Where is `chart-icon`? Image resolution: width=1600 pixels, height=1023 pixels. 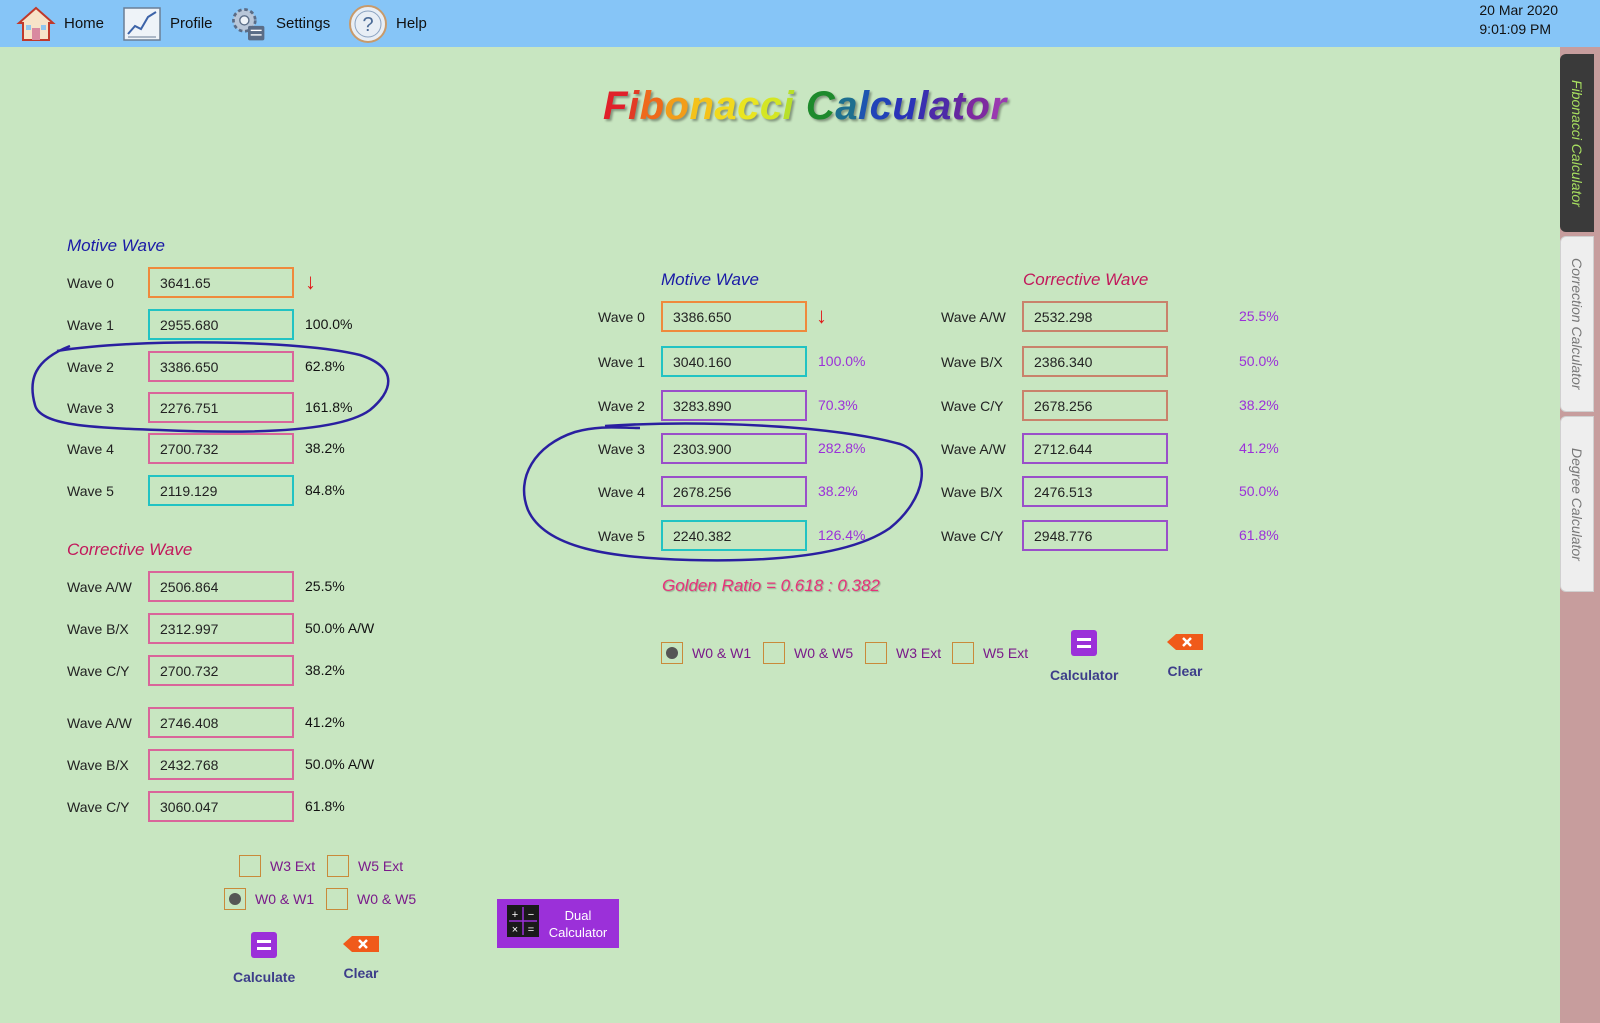
chart-icon is located at coordinates (142, 24).